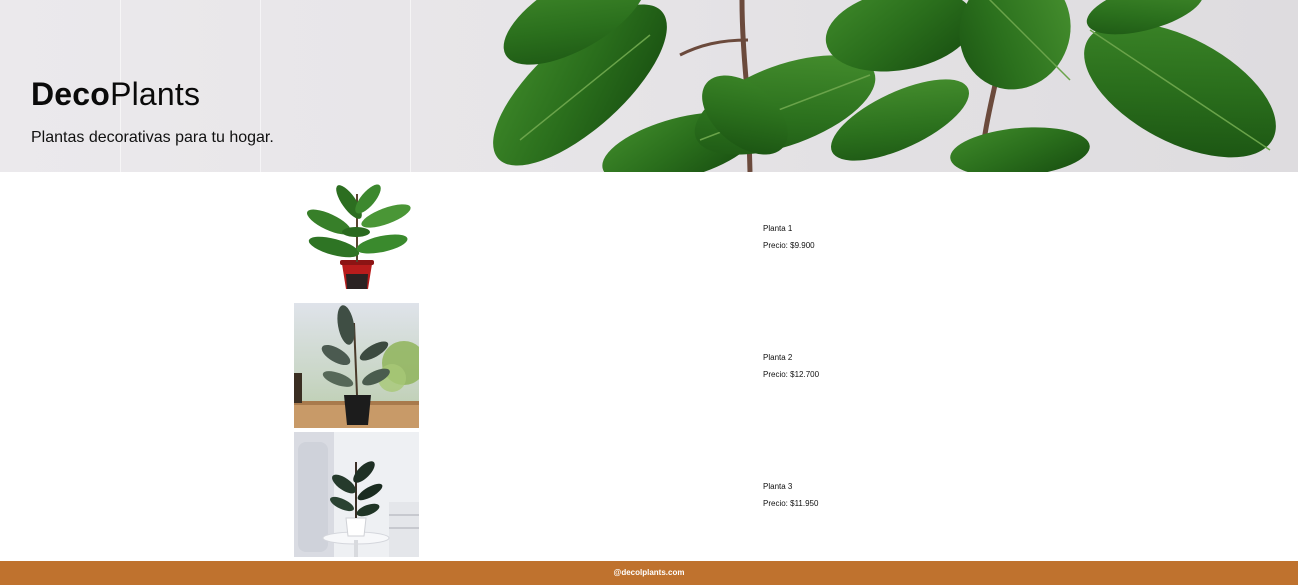  I want to click on site-footer: @decolplants.com, so click(649, 573).